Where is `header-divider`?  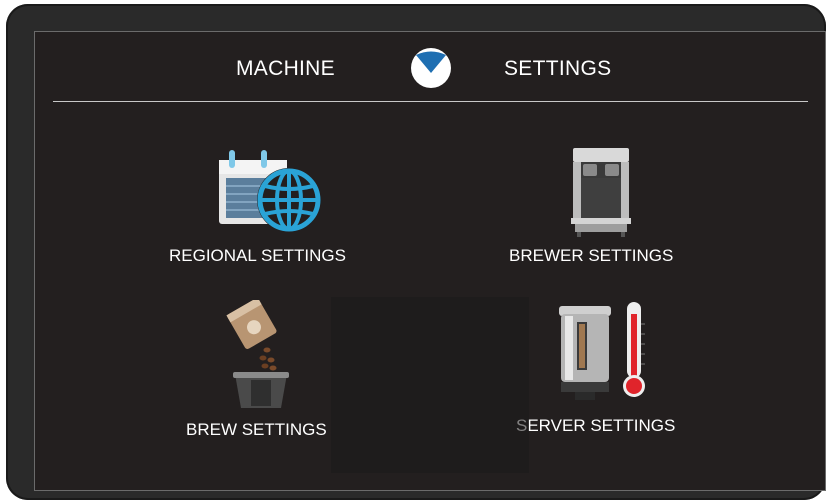 header-divider is located at coordinates (430, 101).